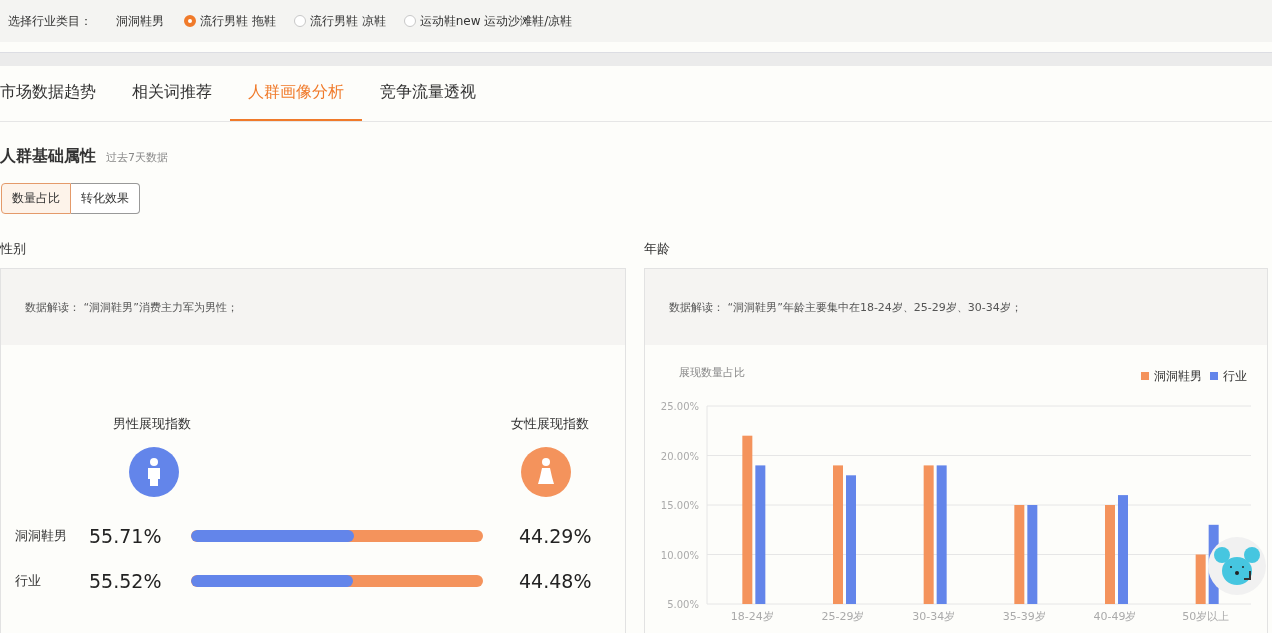  I want to click on female-percentage: 44.29%, so click(555, 535).